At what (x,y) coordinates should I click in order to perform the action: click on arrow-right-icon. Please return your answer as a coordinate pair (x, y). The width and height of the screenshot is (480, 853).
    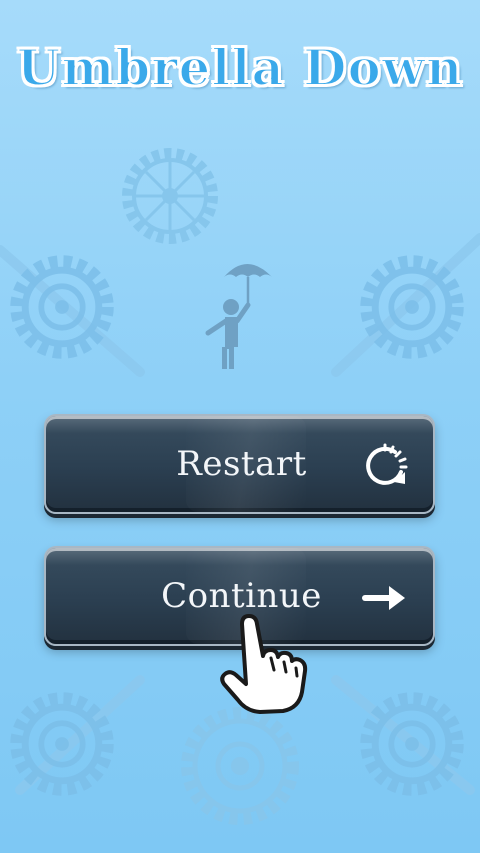
    Looking at the image, I should click on (383, 598).